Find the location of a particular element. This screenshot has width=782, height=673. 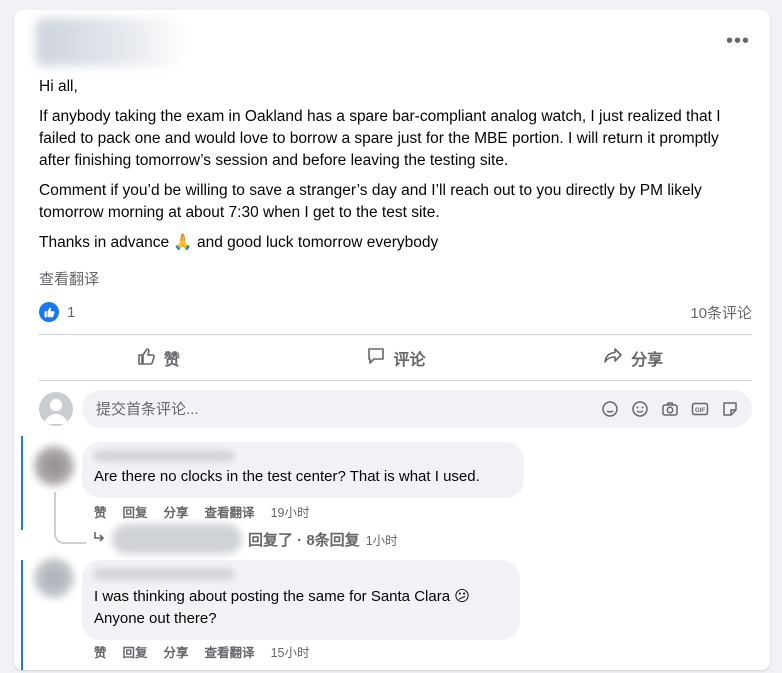

comment-bubble-icon is located at coordinates (376, 358).